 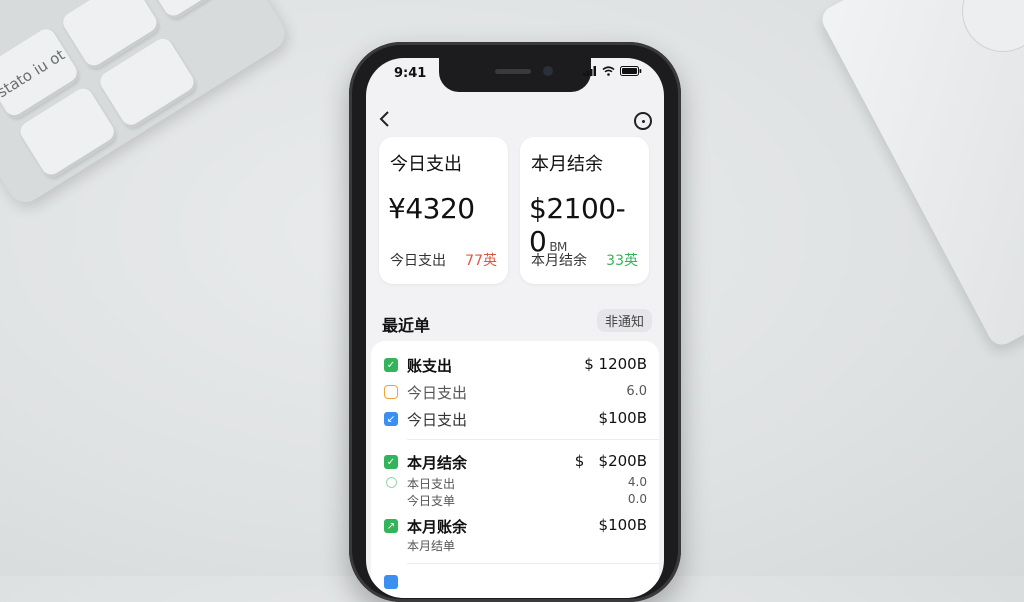 I want to click on today-expense-card: 今日支出 ¥4320 今日支出 77英, so click(x=443, y=210).